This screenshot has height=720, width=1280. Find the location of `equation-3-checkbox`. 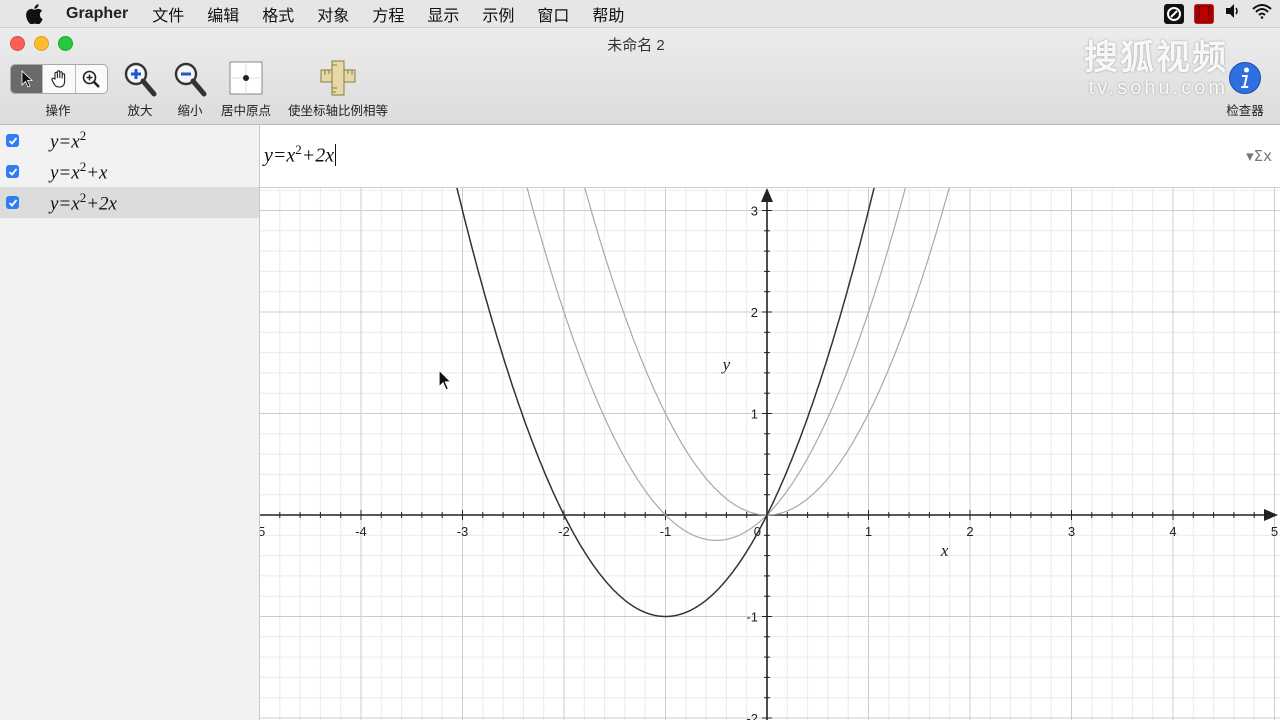

equation-3-checkbox is located at coordinates (12, 202).